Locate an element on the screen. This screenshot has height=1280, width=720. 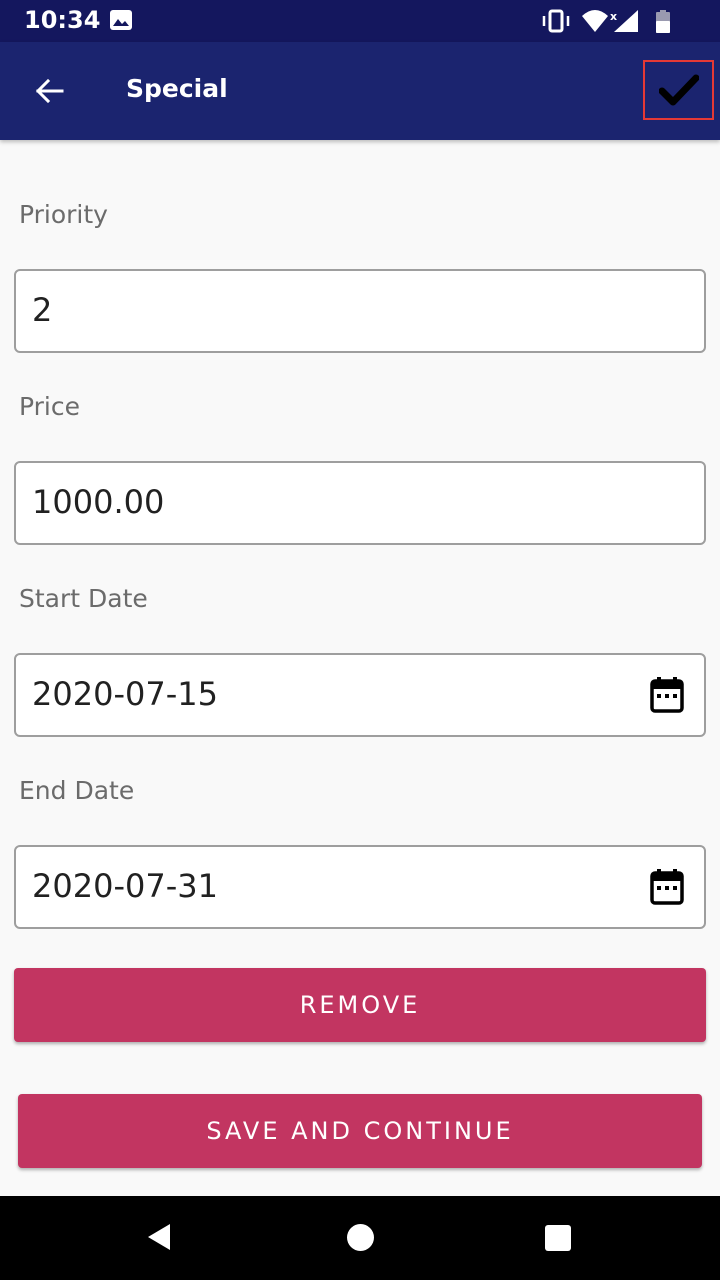
save-and-continue-button: SAVE AND CONTINUE is located at coordinates (360, 1131).